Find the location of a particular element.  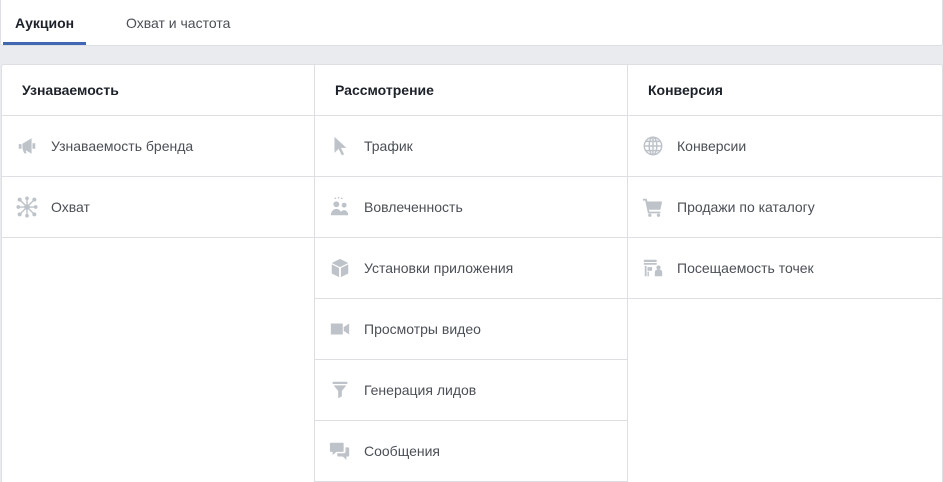

objective-store-visits: Посещаемость точек is located at coordinates (785, 268).